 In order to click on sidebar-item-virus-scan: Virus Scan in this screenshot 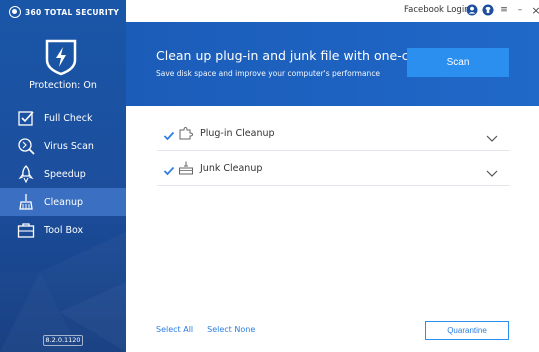, I will do `click(63, 146)`.